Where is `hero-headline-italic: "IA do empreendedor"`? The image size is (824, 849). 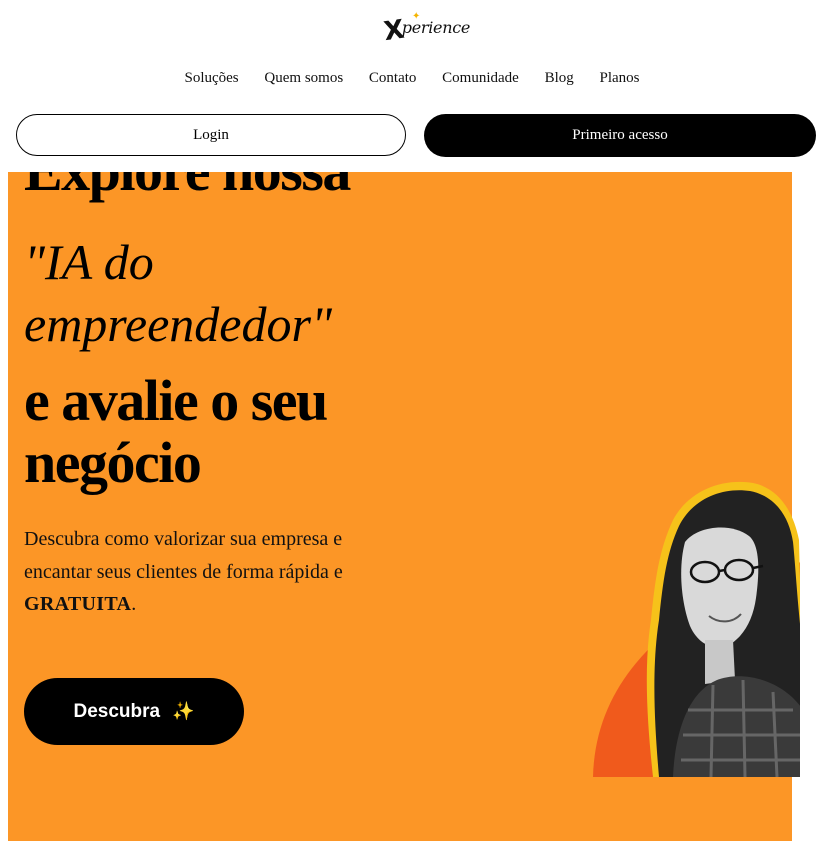
hero-headline-italic: "IA do empreendedor" is located at coordinates (178, 293).